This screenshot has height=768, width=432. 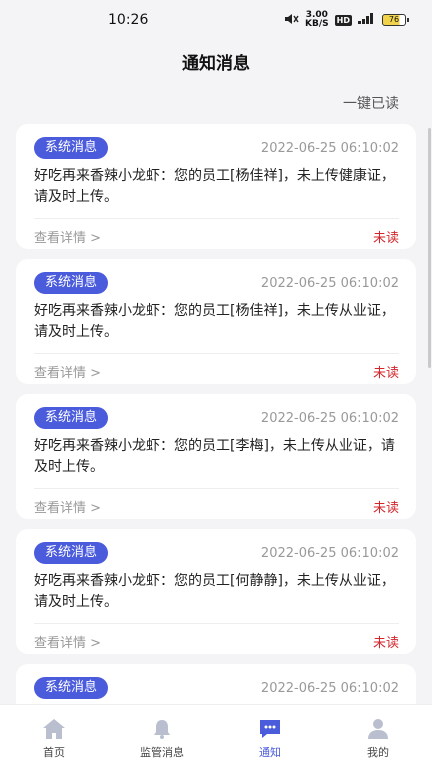 What do you see at coordinates (429, 248) in the screenshot?
I see `scrollbar` at bounding box center [429, 248].